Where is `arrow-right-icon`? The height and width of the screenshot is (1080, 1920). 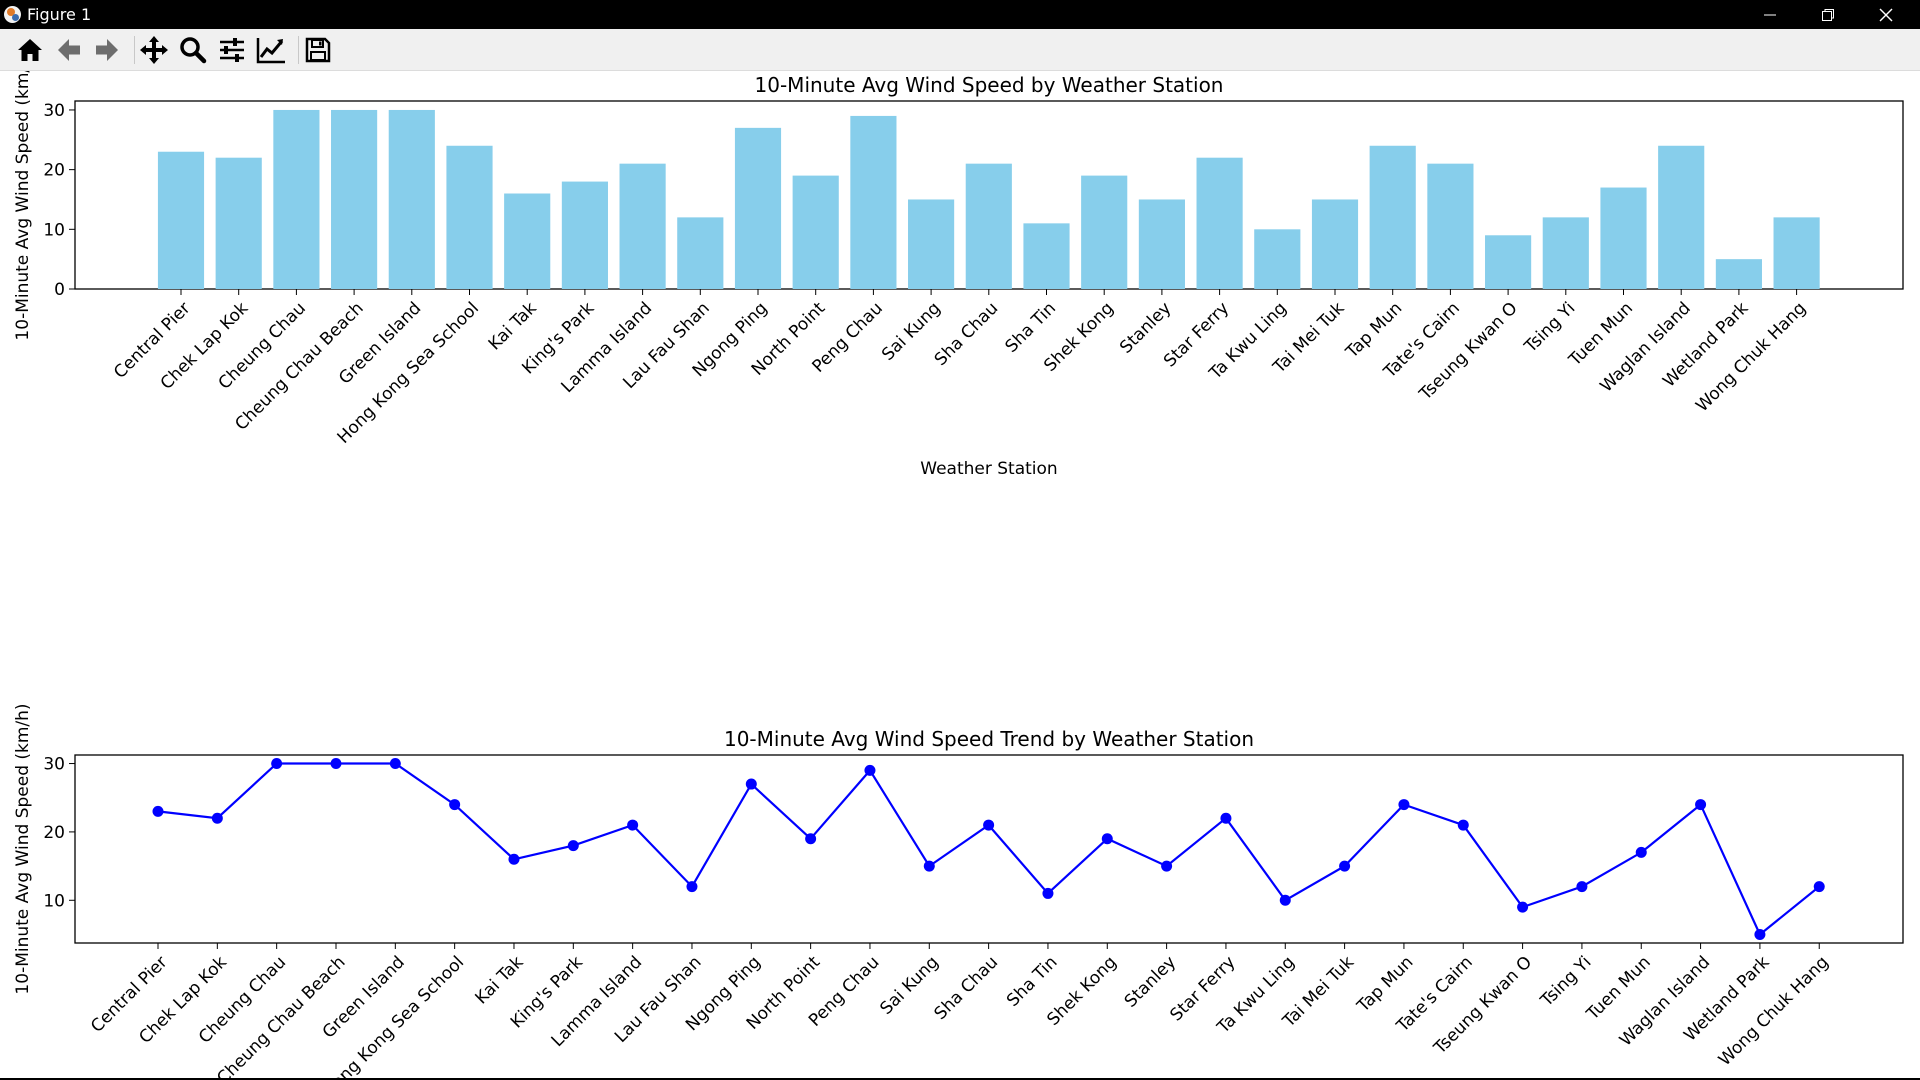 arrow-right-icon is located at coordinates (107, 50).